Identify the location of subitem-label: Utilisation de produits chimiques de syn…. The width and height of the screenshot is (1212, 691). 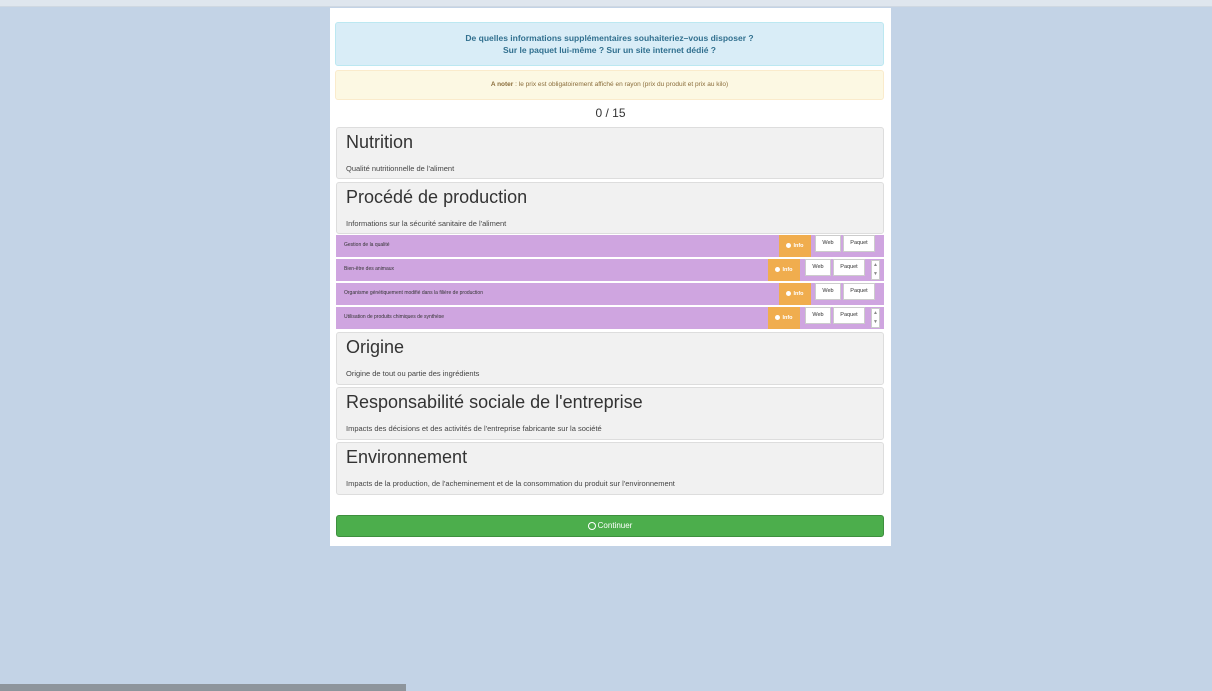
(394, 317).